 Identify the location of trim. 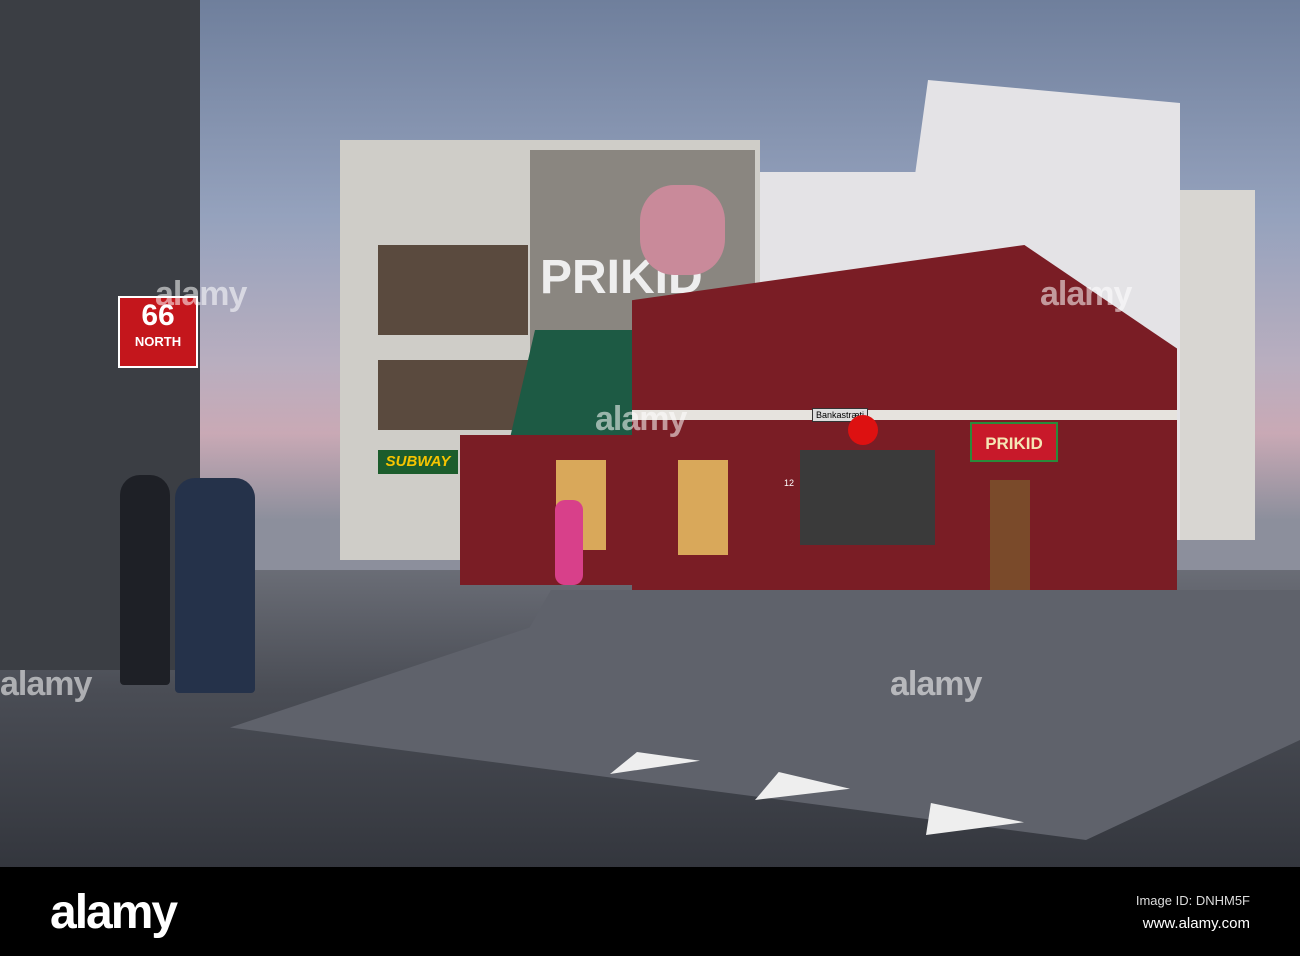
(904, 415).